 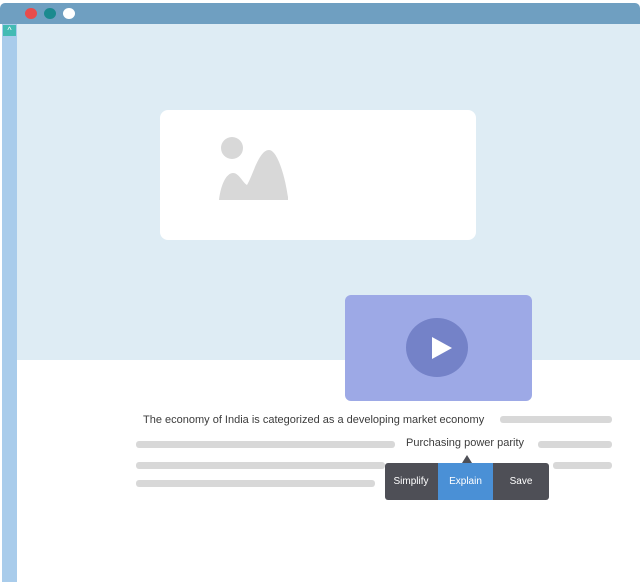 What do you see at coordinates (318, 175) in the screenshot?
I see `image-placeholder-card` at bounding box center [318, 175].